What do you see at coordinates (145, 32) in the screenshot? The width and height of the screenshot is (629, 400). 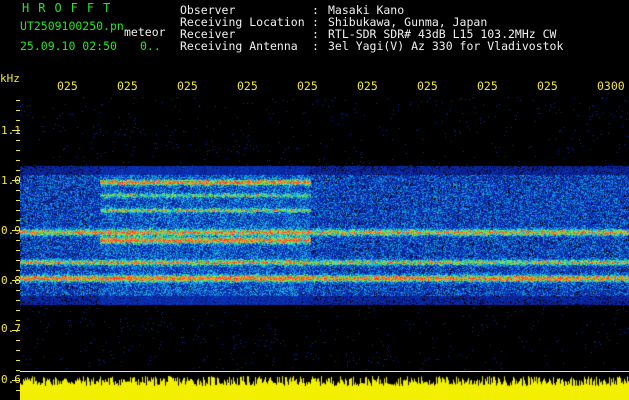 I see `detection-label: meteor` at bounding box center [145, 32].